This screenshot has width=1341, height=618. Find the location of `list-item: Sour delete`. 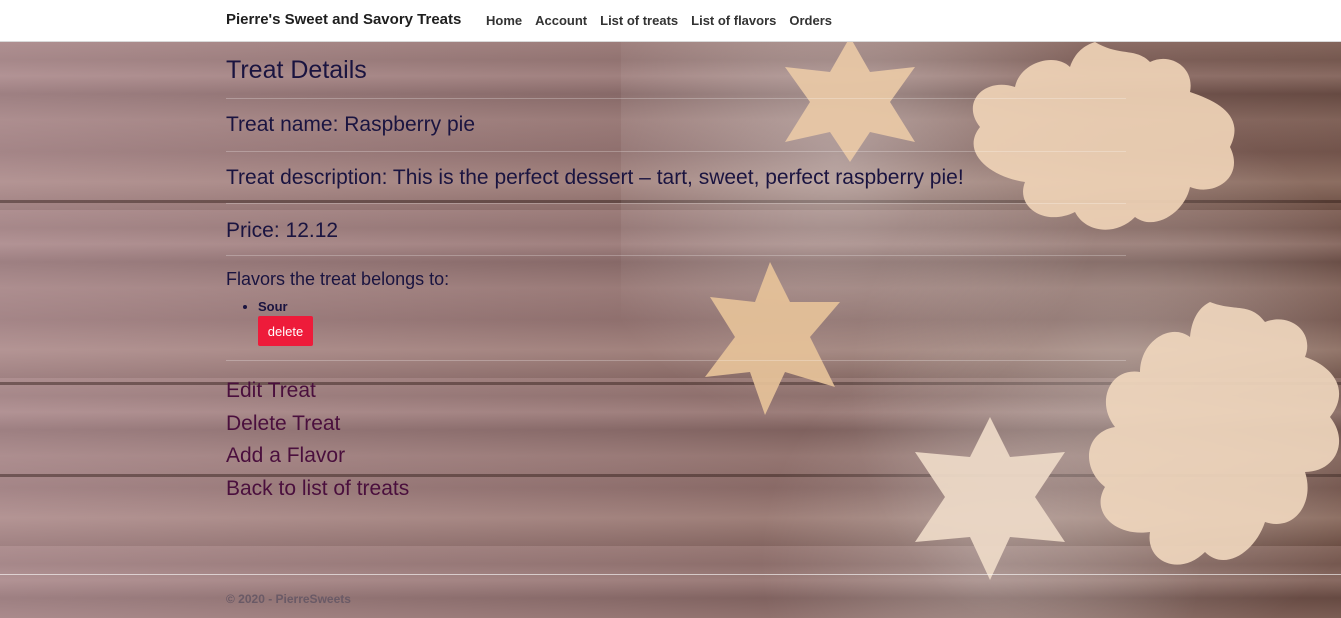

list-item: Sour delete is located at coordinates (285, 322).